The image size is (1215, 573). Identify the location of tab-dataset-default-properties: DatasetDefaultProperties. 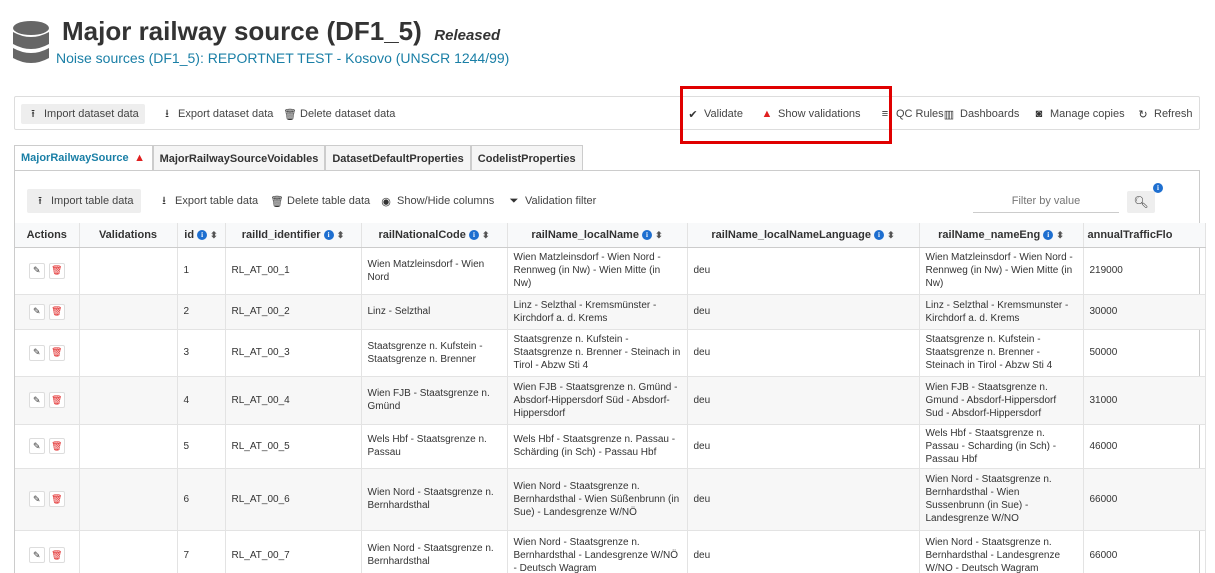
(398, 158).